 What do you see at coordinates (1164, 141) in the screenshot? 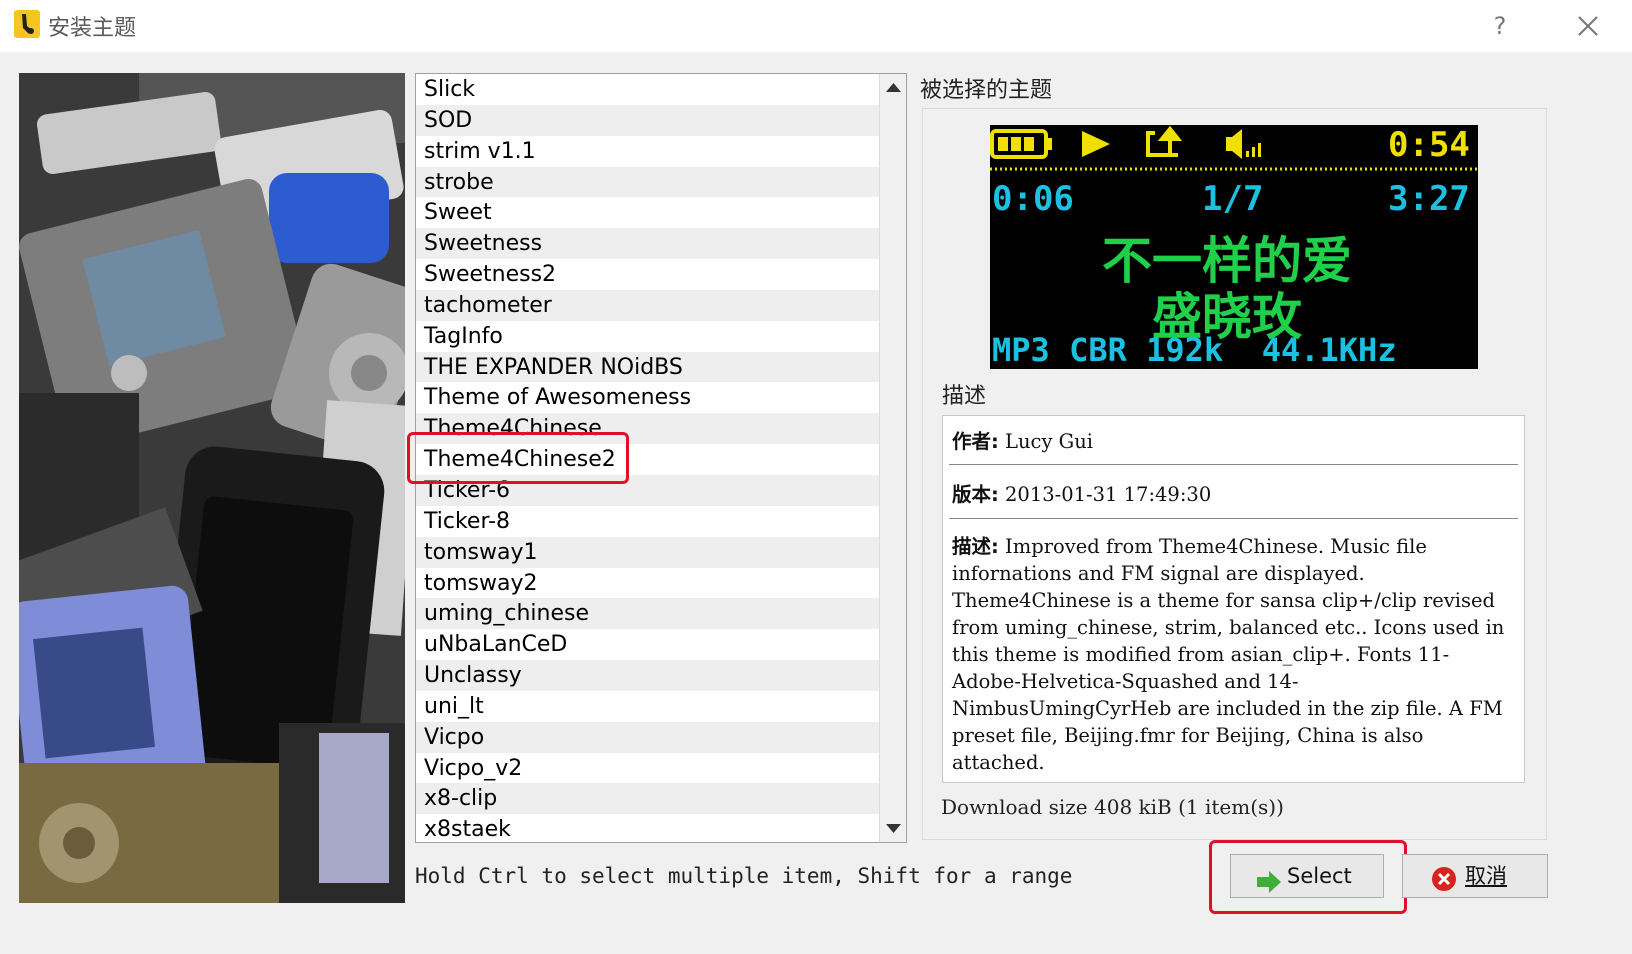
I see `repeat-icon` at bounding box center [1164, 141].